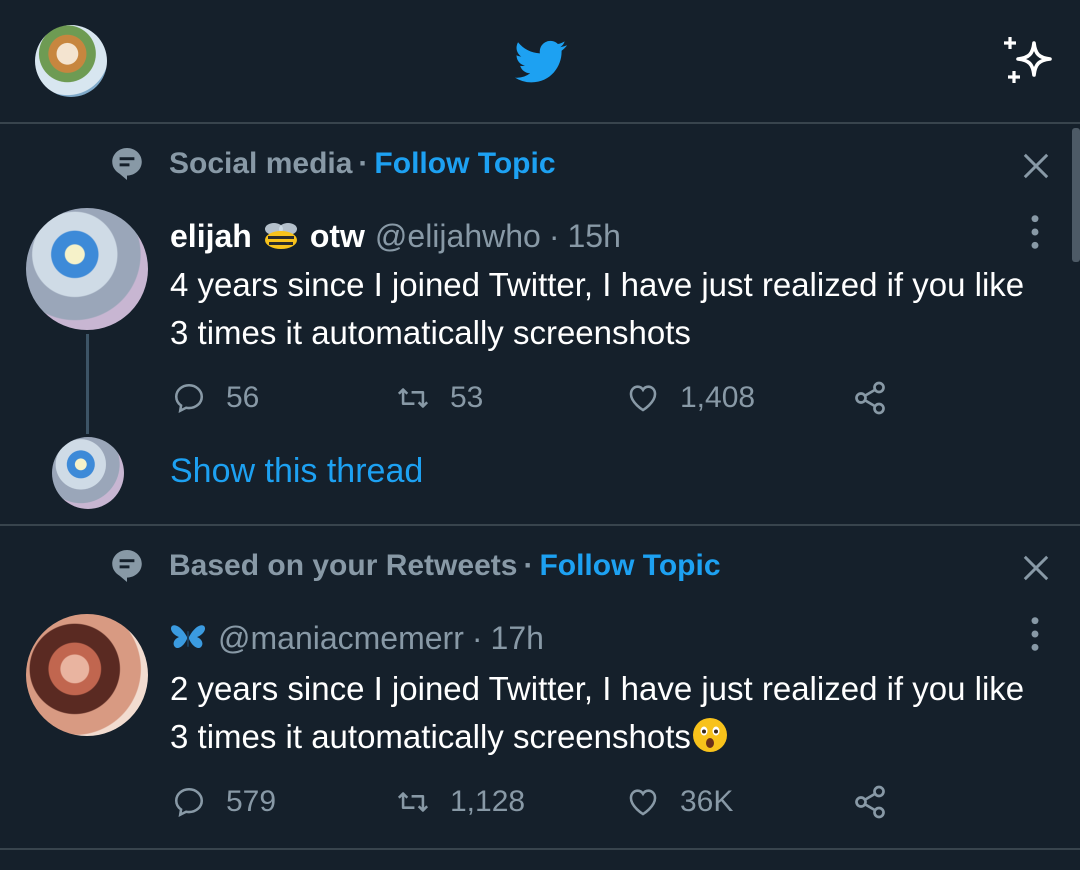 This screenshot has width=1080, height=870. Describe the element at coordinates (88, 473) in the screenshot. I see `thread-avatar` at that location.